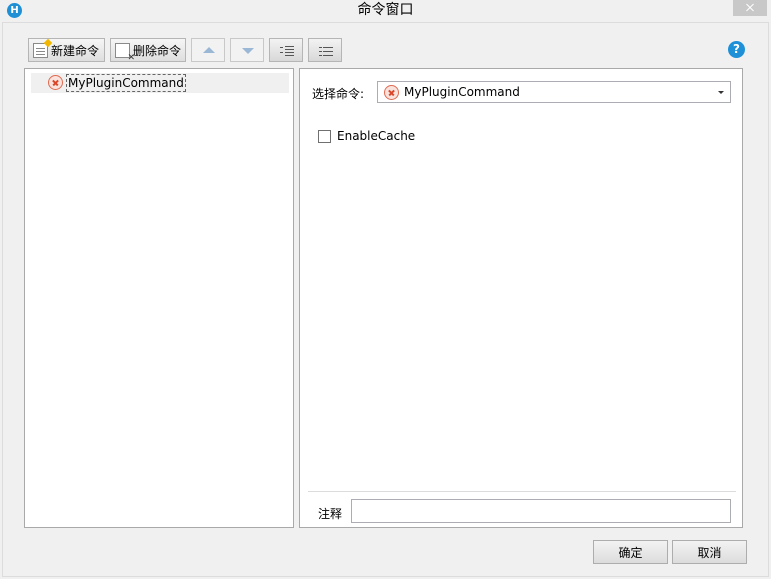 The image size is (771, 579). I want to click on chevron-down-icon, so click(721, 92).